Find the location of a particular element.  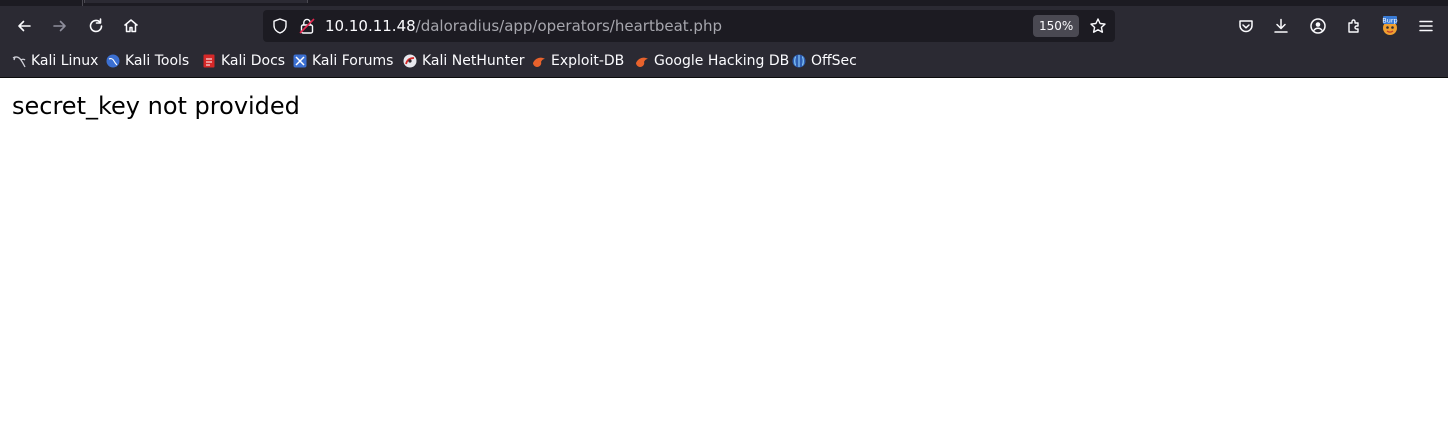

home-icon is located at coordinates (131, 26).